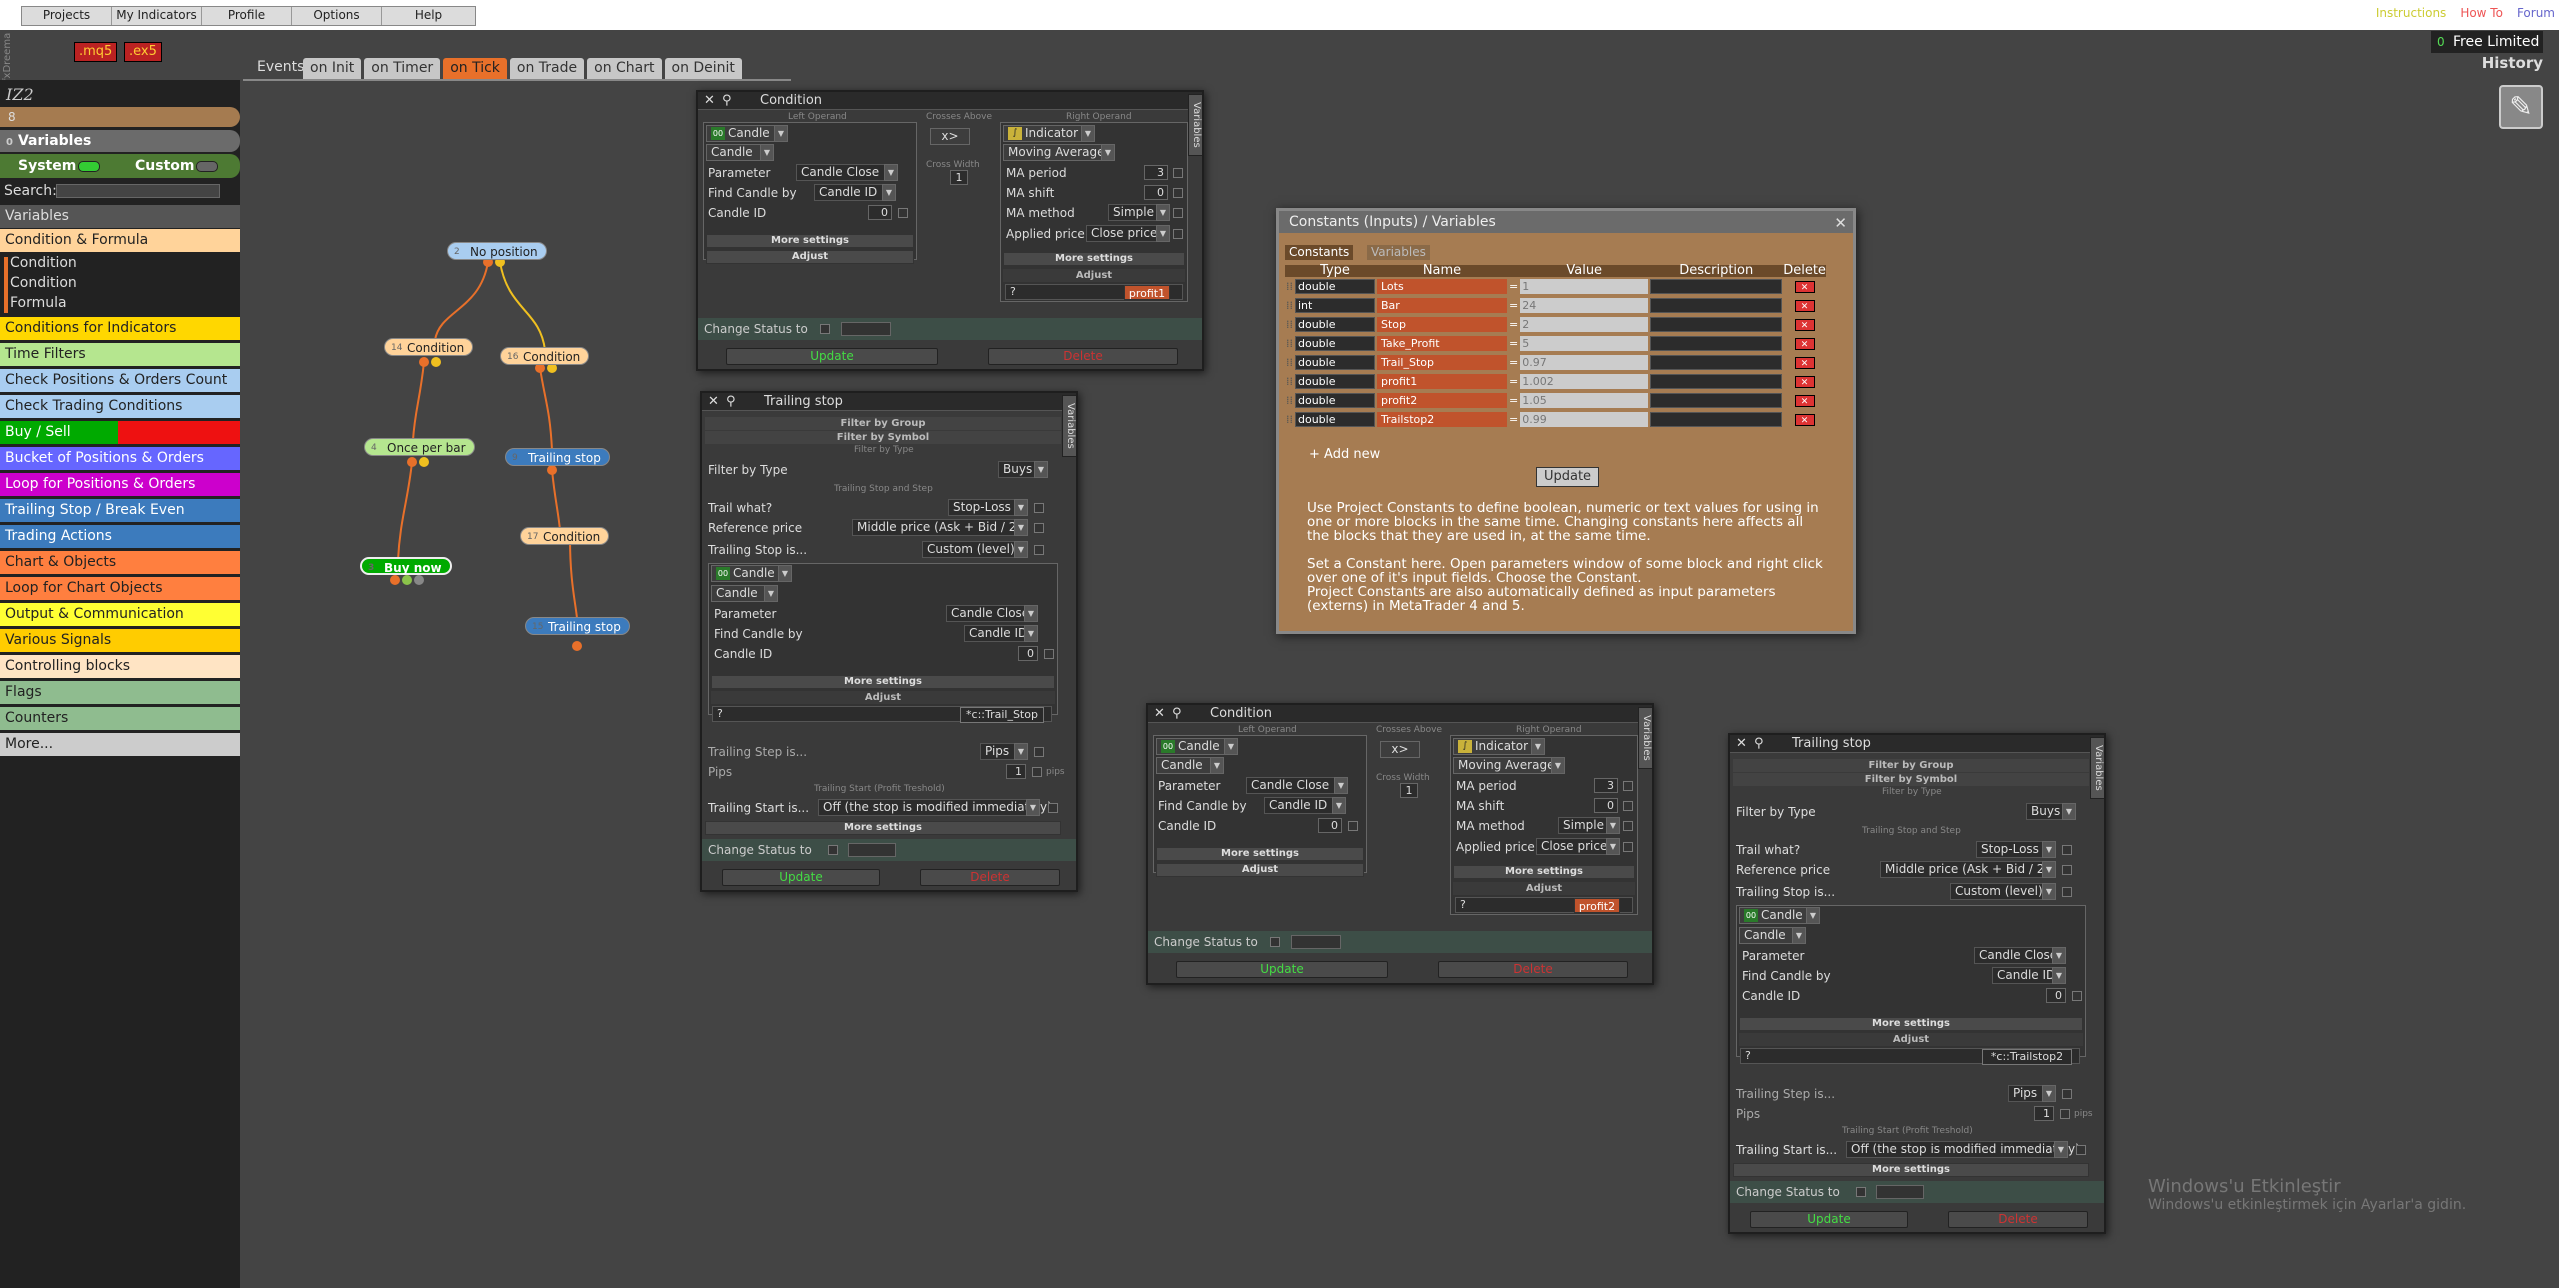 The height and width of the screenshot is (1288, 2559). I want to click on filter-type-select: Buys, so click(2045, 811).